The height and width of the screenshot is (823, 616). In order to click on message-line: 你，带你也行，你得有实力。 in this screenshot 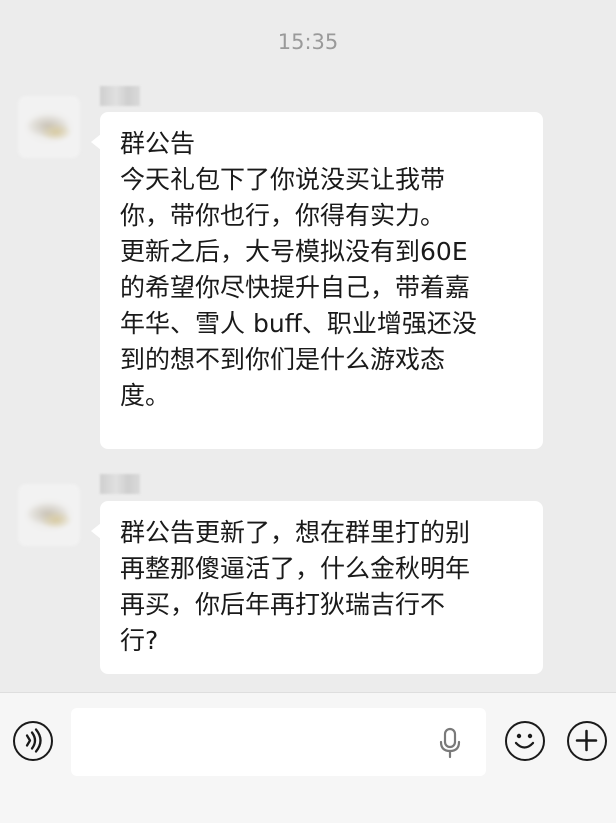, I will do `click(283, 215)`.